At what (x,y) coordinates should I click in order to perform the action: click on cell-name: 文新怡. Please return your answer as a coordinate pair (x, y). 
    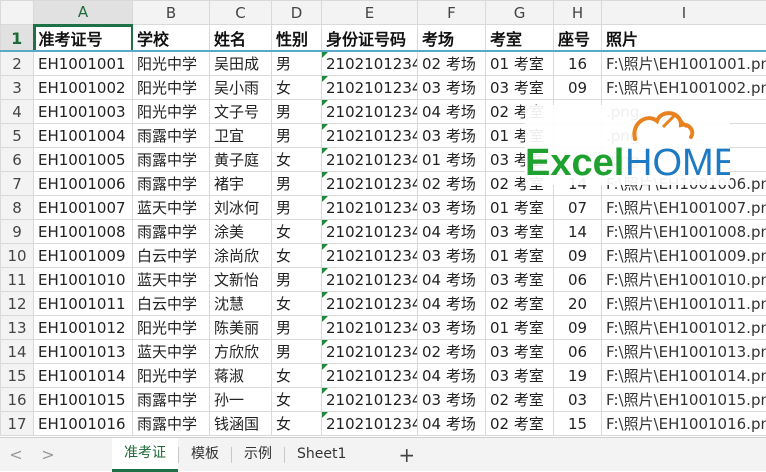
    Looking at the image, I should click on (241, 280).